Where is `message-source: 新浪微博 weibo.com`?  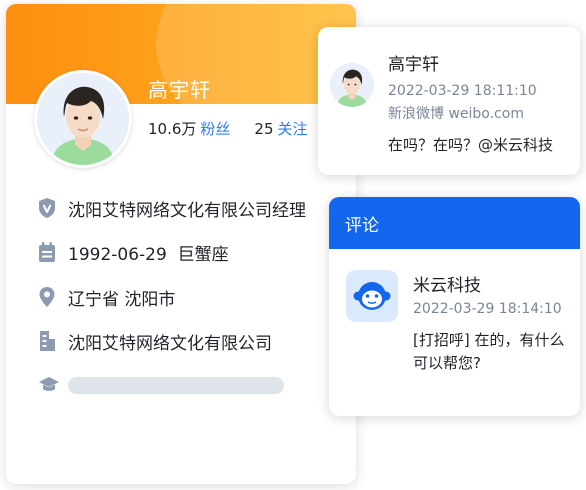 message-source: 新浪微博 weibo.com is located at coordinates (456, 114).